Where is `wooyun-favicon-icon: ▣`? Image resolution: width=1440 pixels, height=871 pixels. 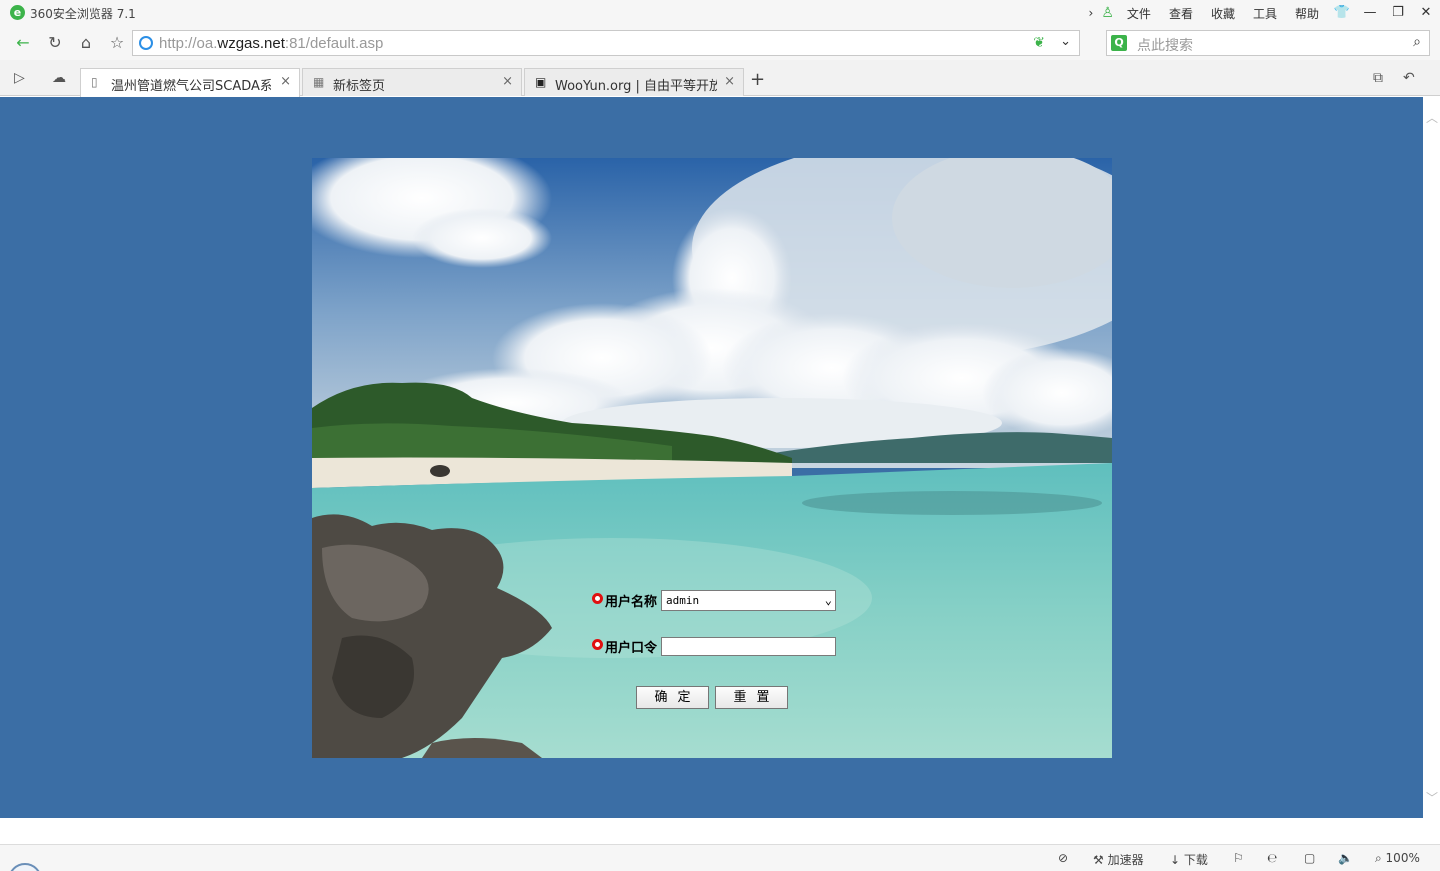
wooyun-favicon-icon: ▣ is located at coordinates (541, 82).